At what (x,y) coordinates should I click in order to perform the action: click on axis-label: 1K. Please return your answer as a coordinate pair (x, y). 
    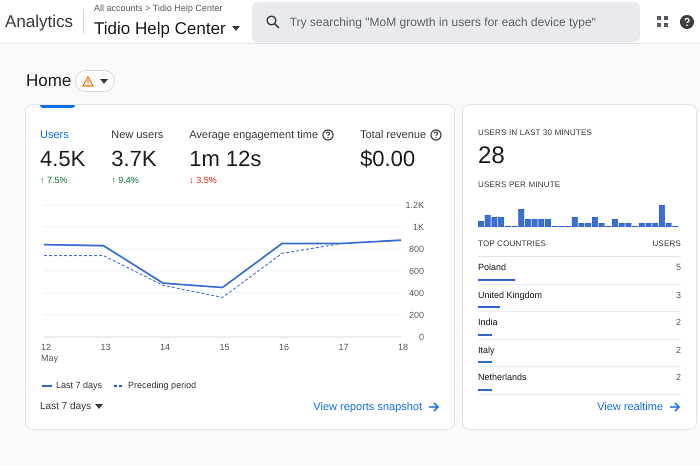
    Looking at the image, I should click on (418, 227).